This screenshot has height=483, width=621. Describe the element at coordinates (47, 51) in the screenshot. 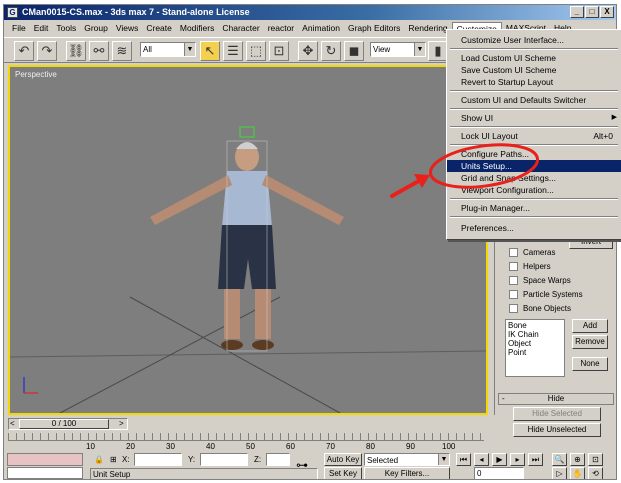

I see `redo-icon: ↷` at that location.